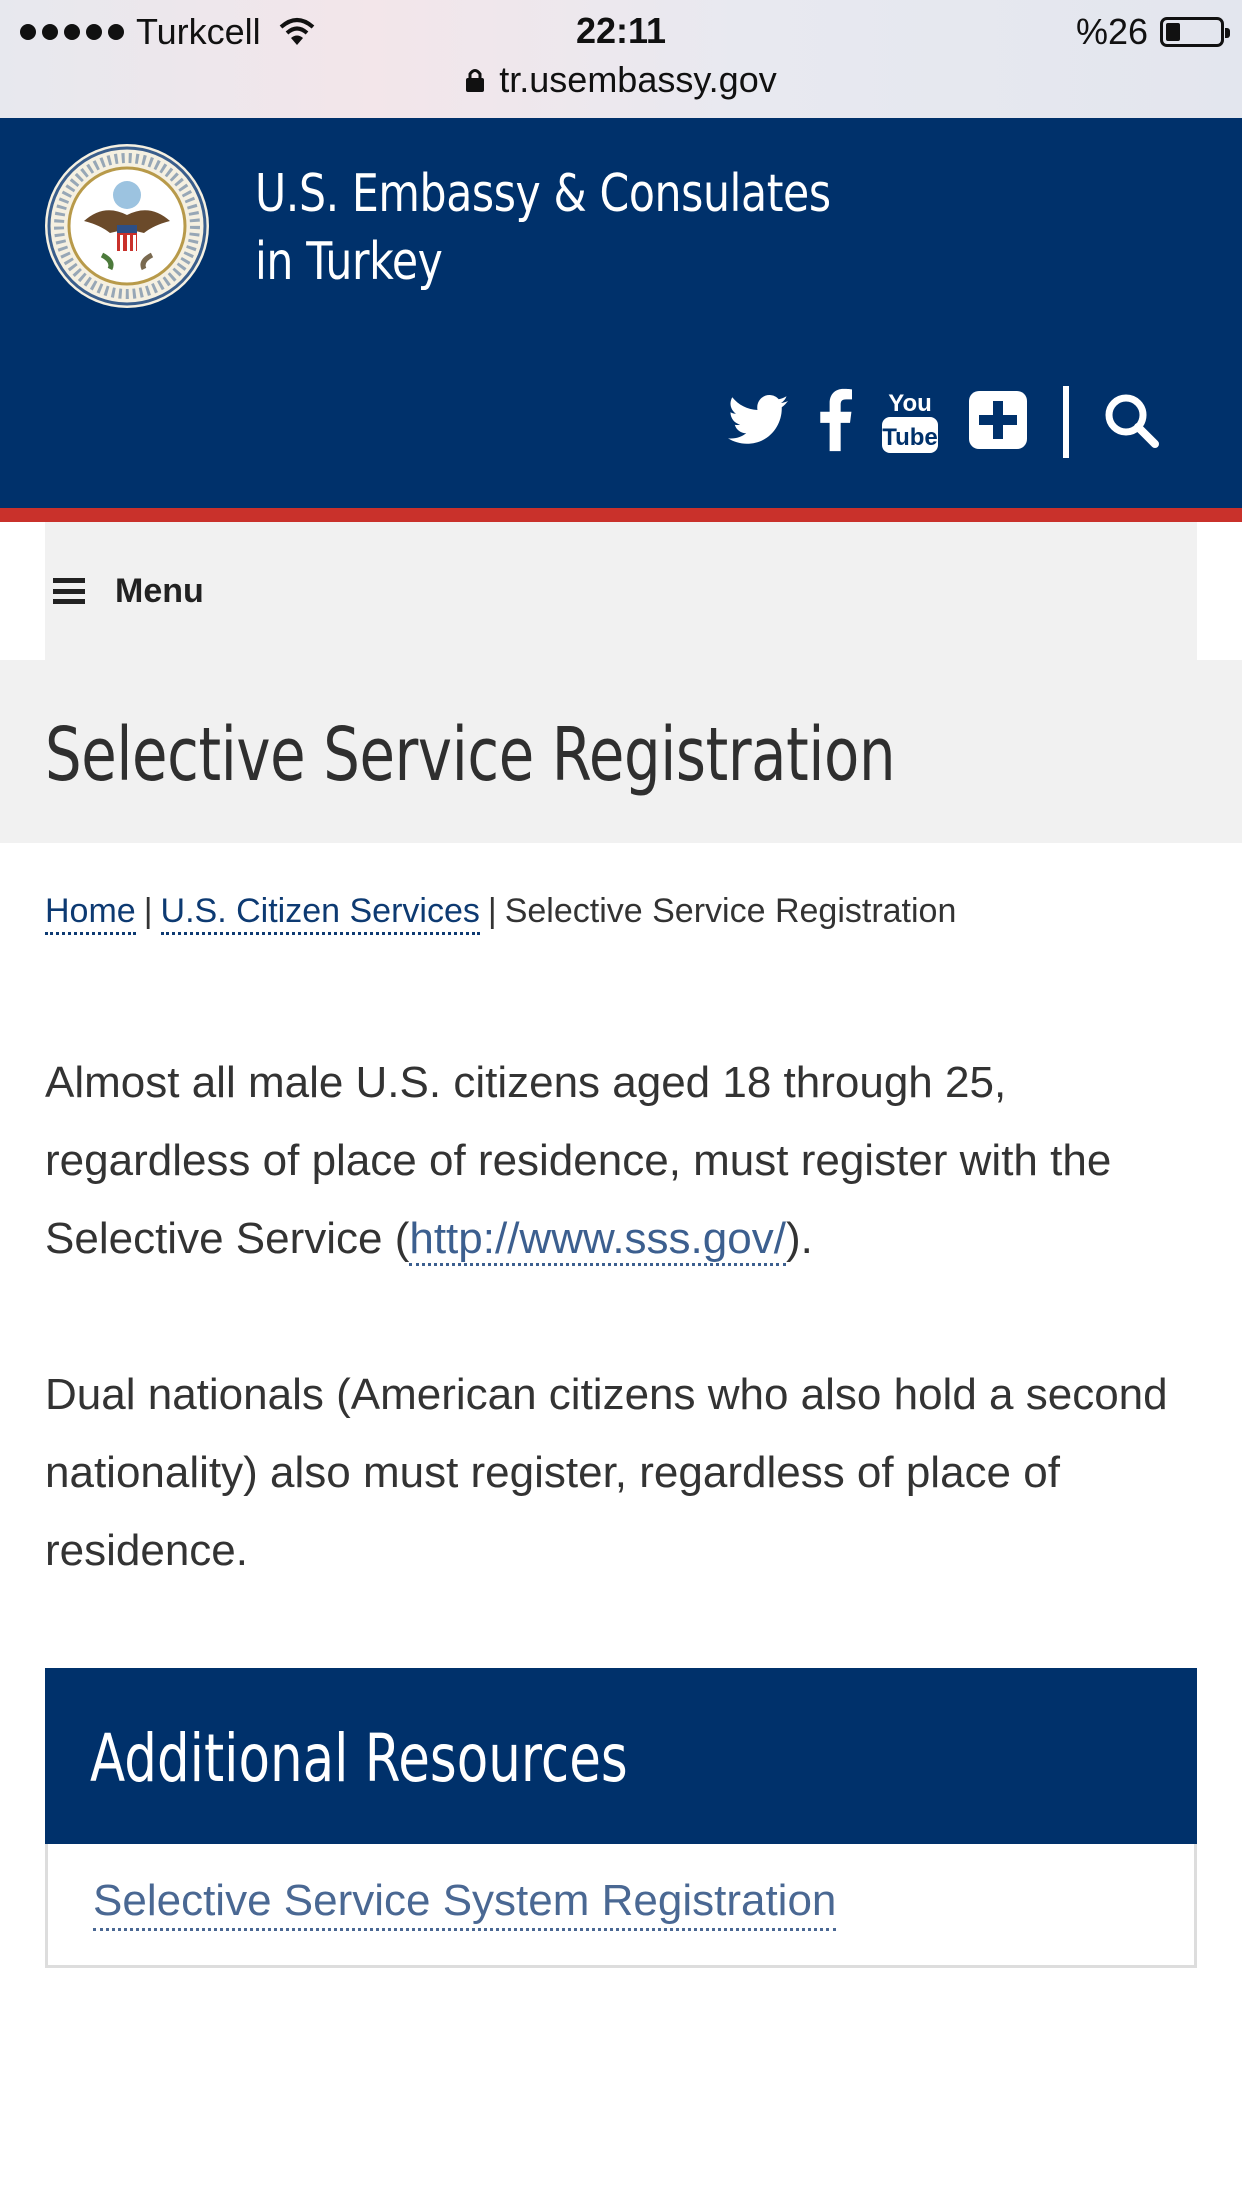 The width and height of the screenshot is (1242, 2208). I want to click on facebook-link, so click(835, 420).